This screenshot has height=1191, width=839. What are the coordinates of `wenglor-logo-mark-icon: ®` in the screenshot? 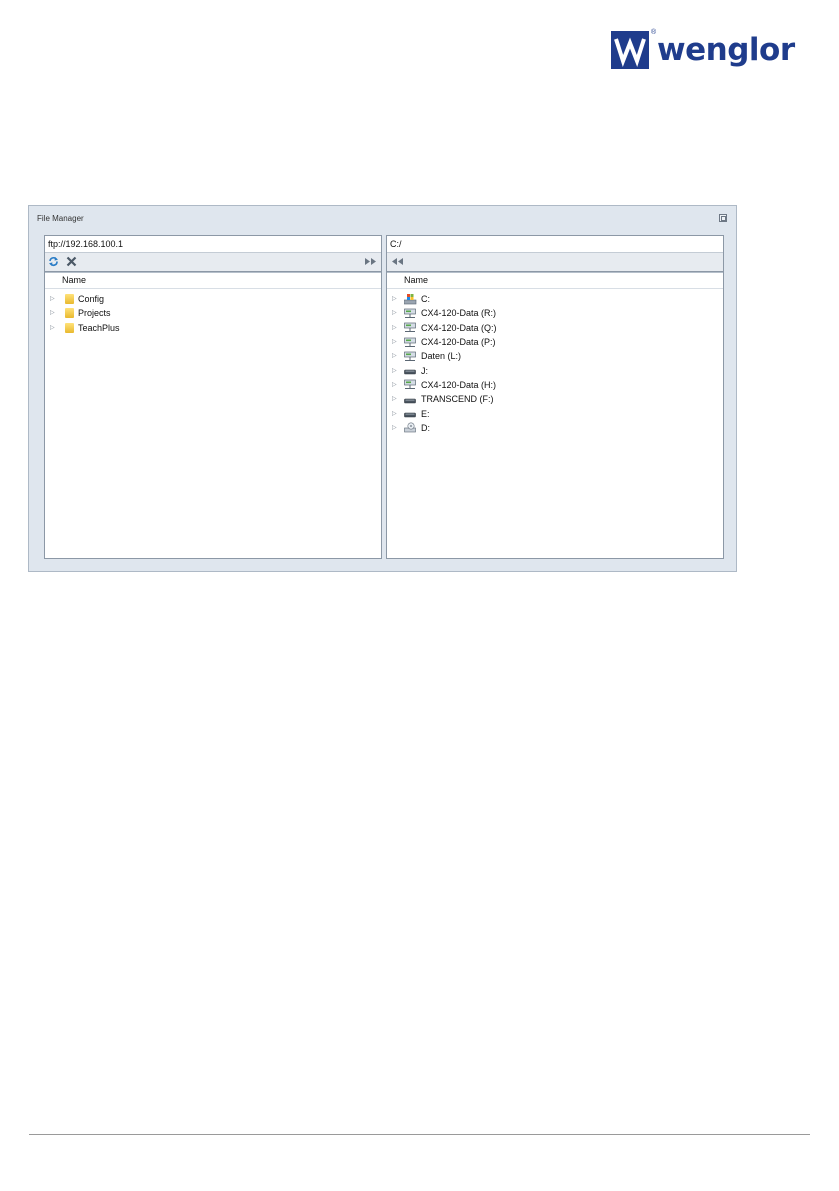 It's located at (633, 49).